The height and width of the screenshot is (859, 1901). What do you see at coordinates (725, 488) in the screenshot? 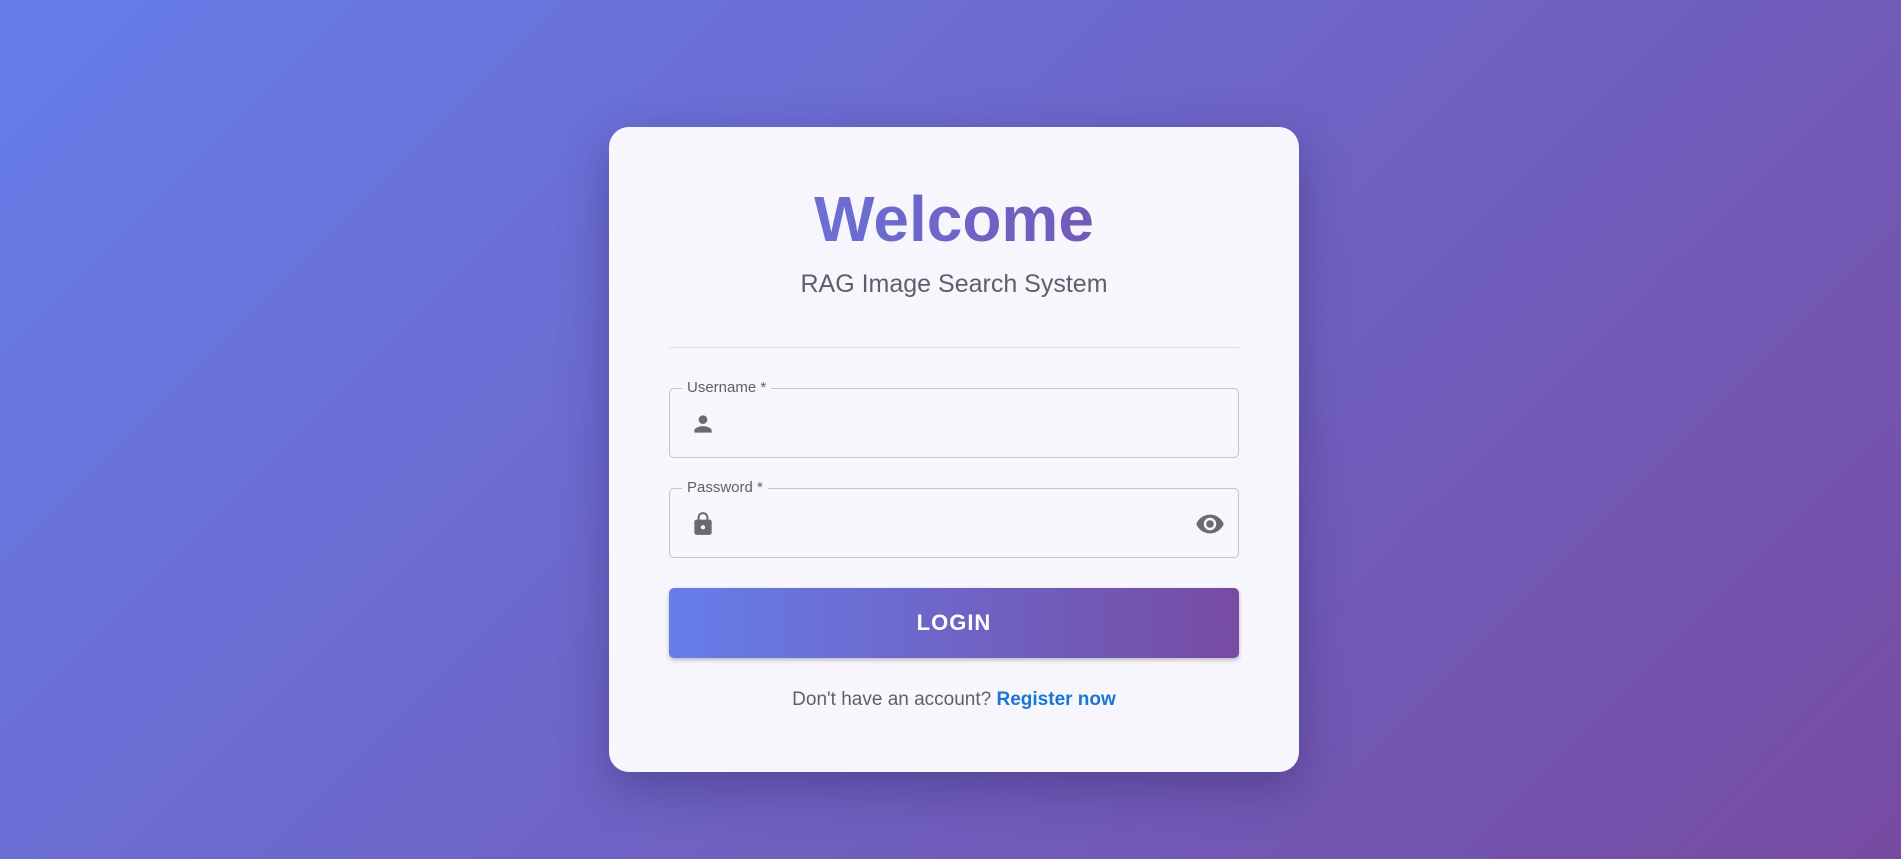
I see `password-label: Password *` at bounding box center [725, 488].